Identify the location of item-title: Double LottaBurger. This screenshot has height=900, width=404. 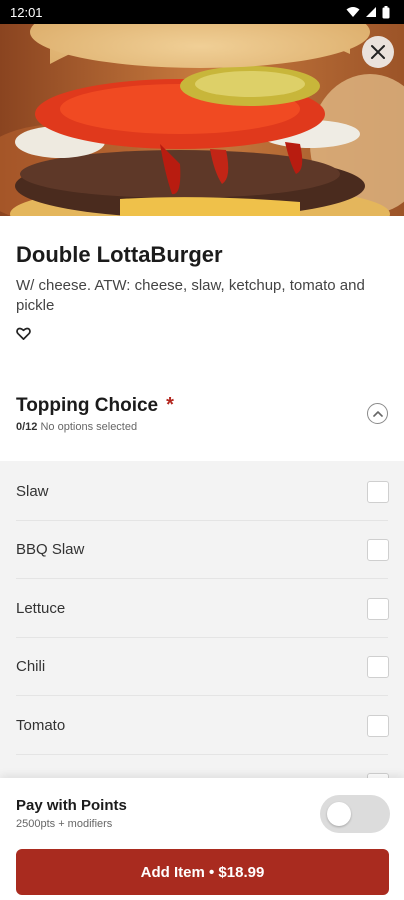
(119, 254).